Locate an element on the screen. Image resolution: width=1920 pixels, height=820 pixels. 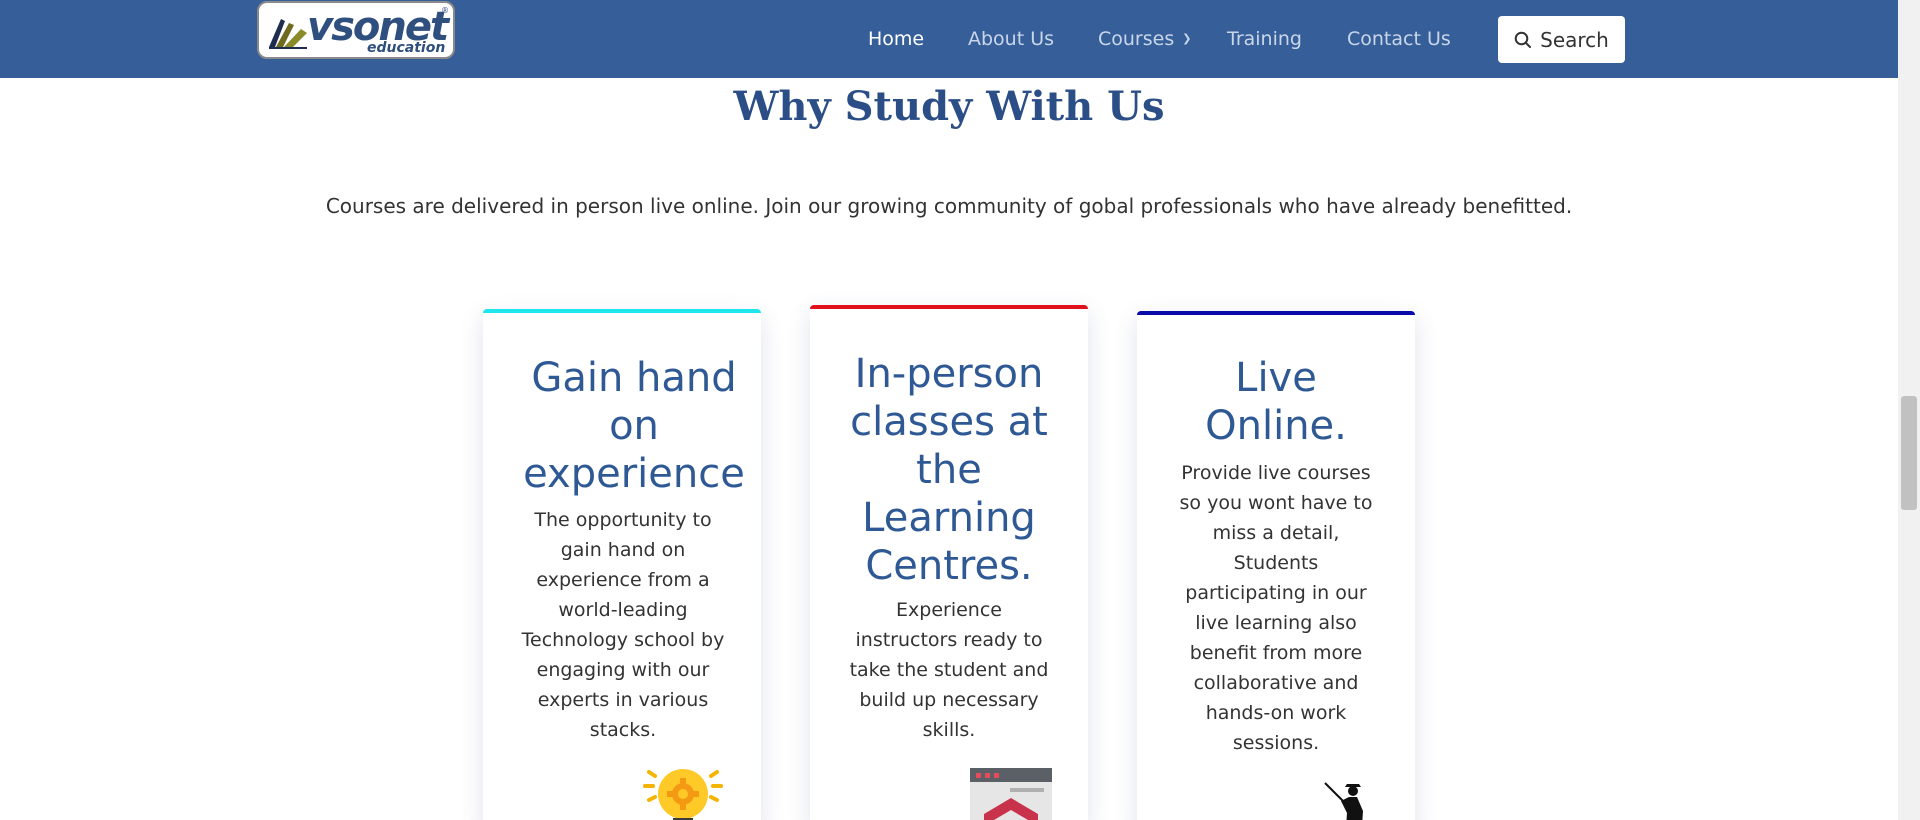
nav-home: Home is located at coordinates (896, 39).